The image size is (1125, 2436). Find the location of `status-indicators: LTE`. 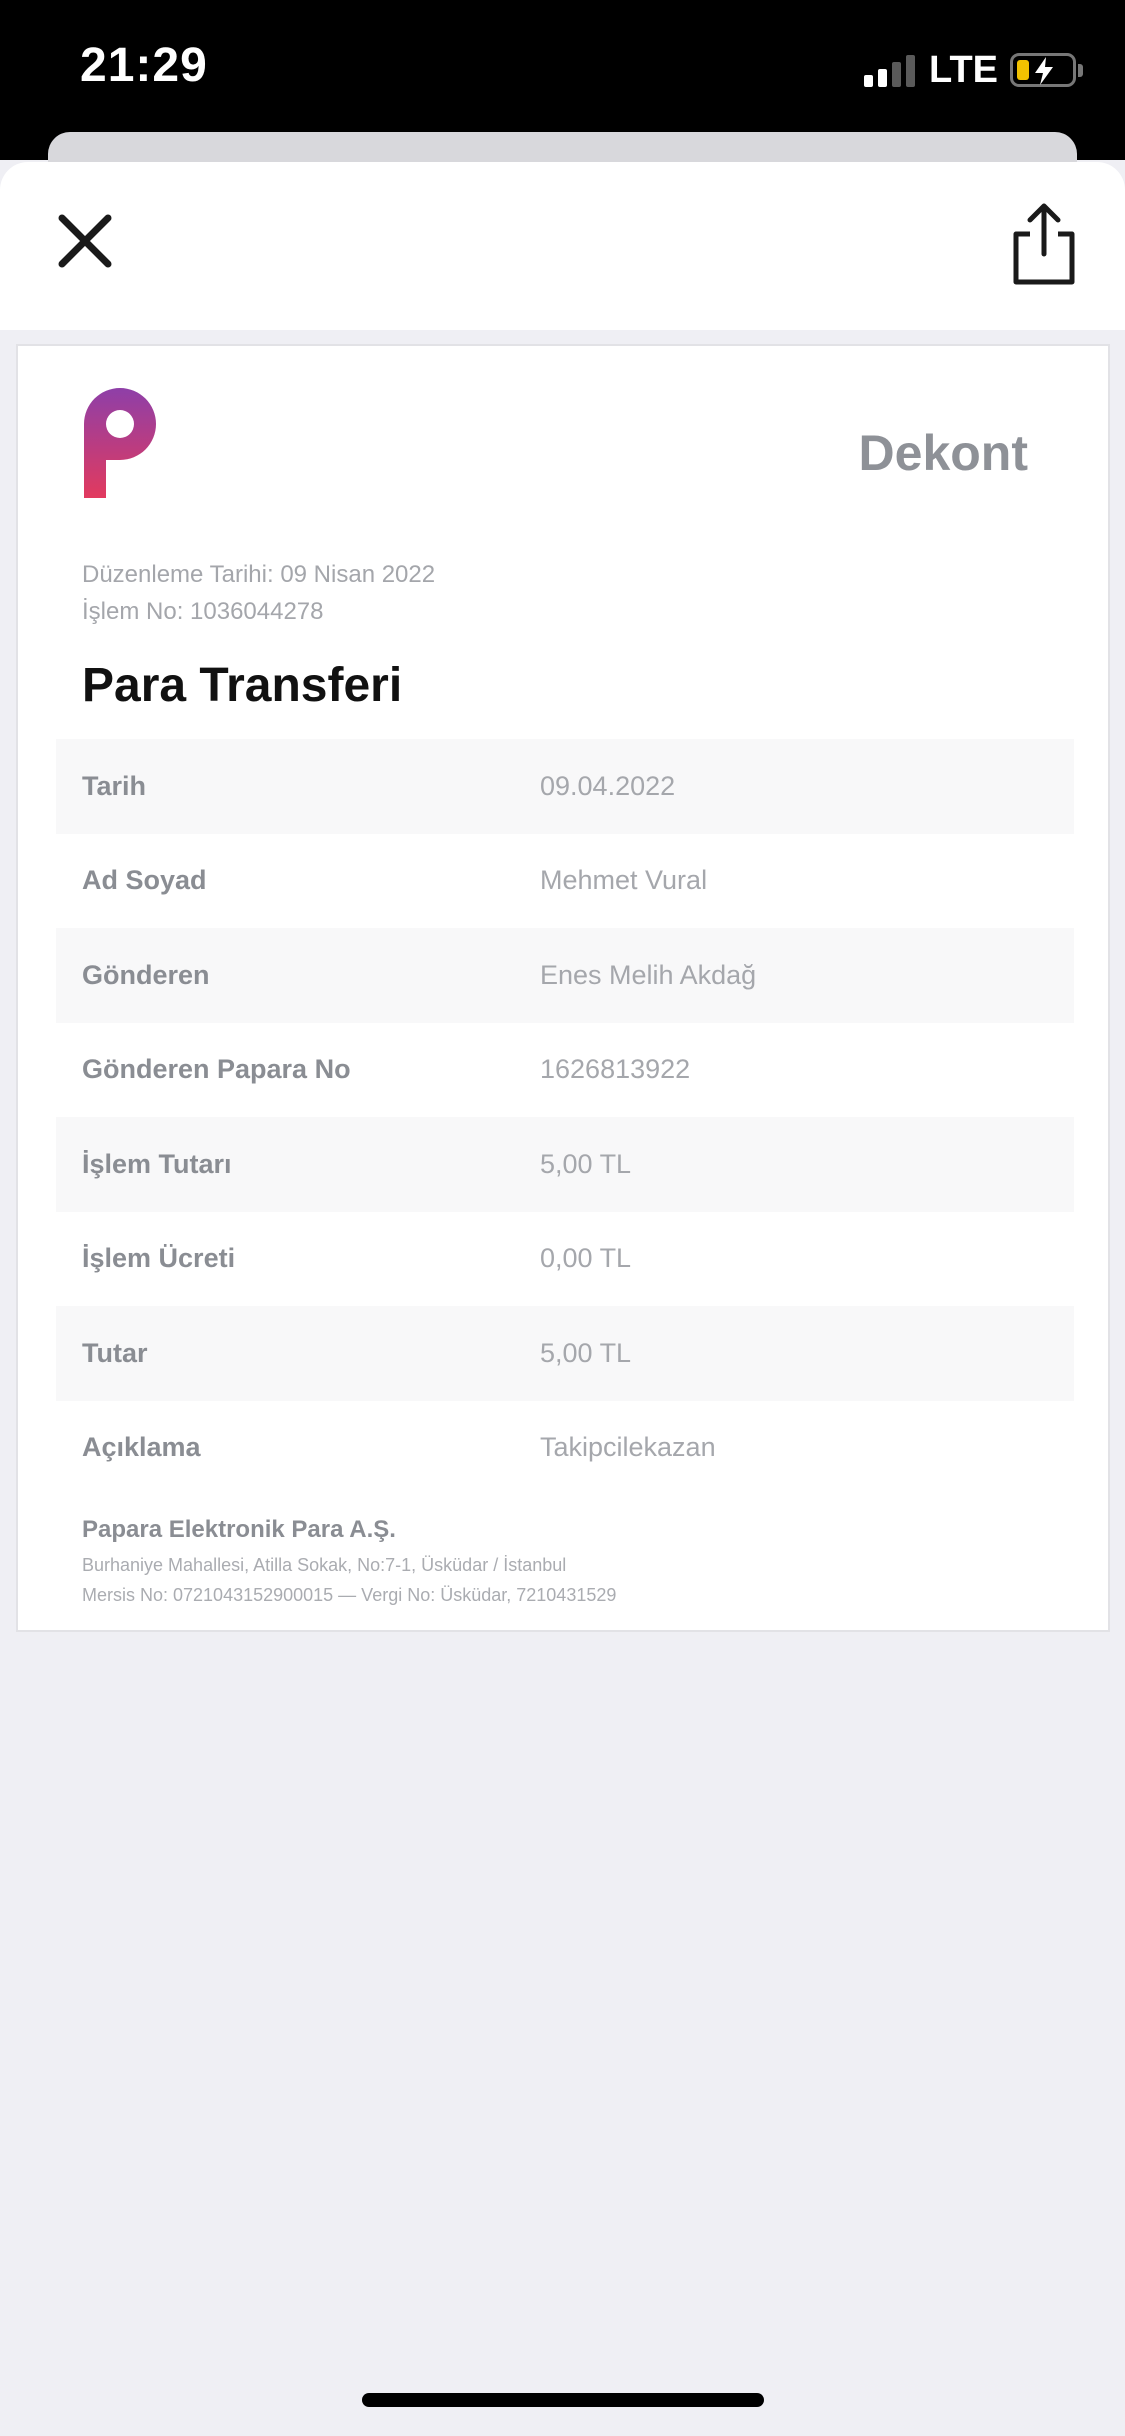

status-indicators: LTE is located at coordinates (973, 70).